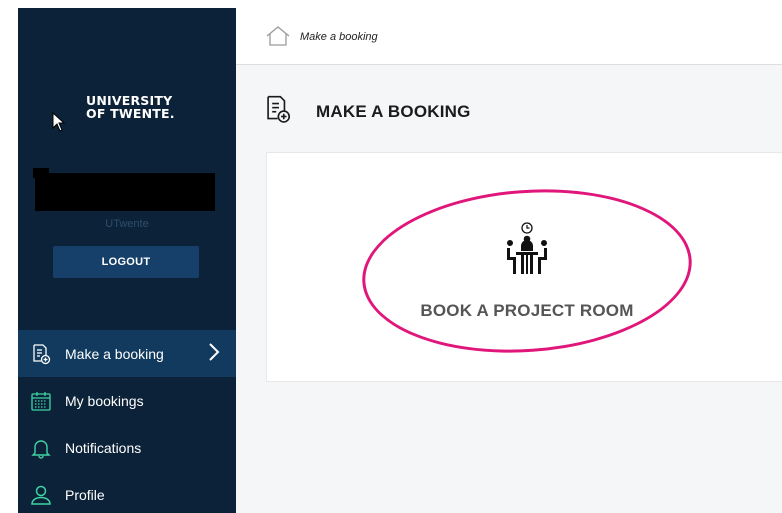 This screenshot has height=513, width=782. Describe the element at coordinates (85, 494) in the screenshot. I see `sidebar-item-label: Profile` at that location.